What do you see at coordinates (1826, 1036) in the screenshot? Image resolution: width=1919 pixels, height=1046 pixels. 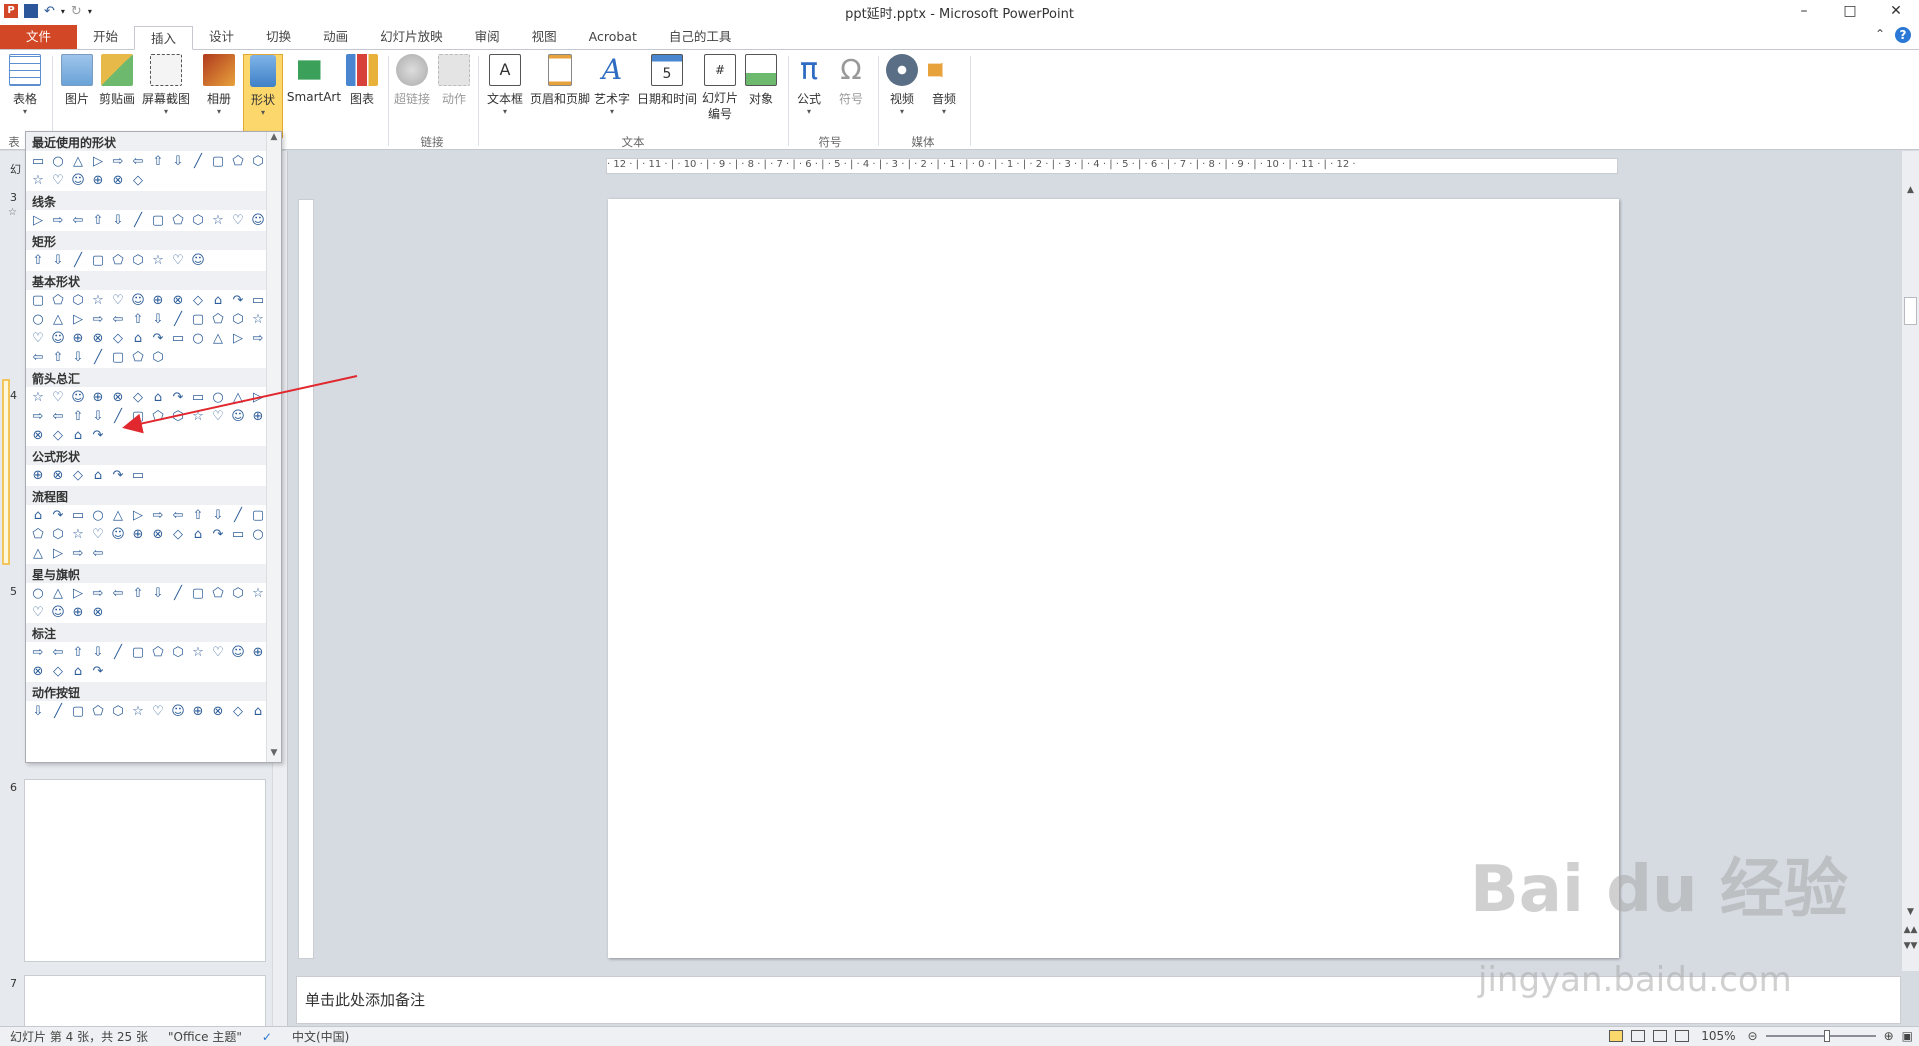 I see `zoom-slider-handle` at bounding box center [1826, 1036].